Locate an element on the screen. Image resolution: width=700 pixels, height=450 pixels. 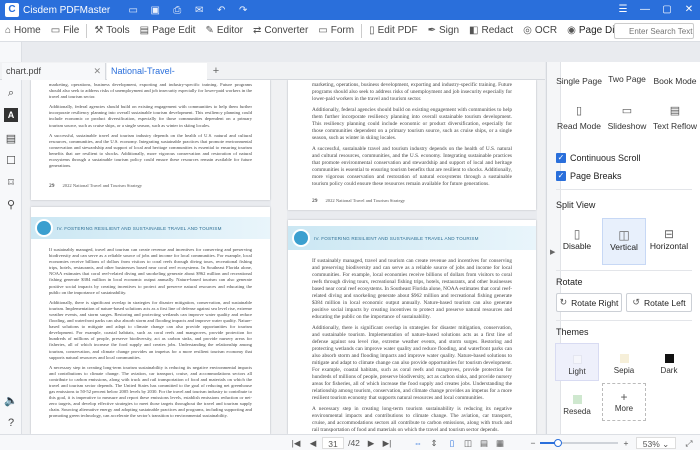
fit-width-icon: ⇔ is located at coordinates (418, 443).